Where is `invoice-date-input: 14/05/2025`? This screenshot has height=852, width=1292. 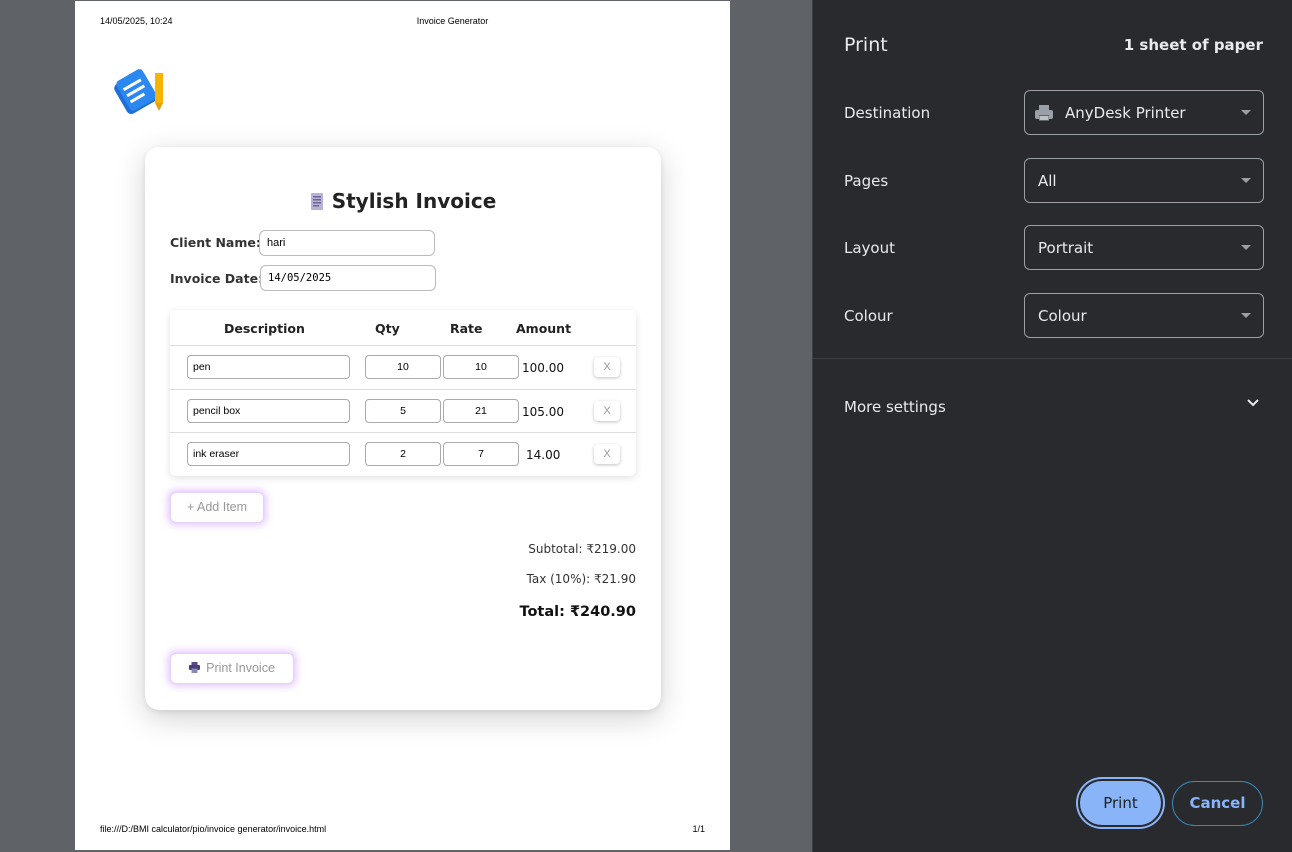
invoice-date-input: 14/05/2025 is located at coordinates (348, 278).